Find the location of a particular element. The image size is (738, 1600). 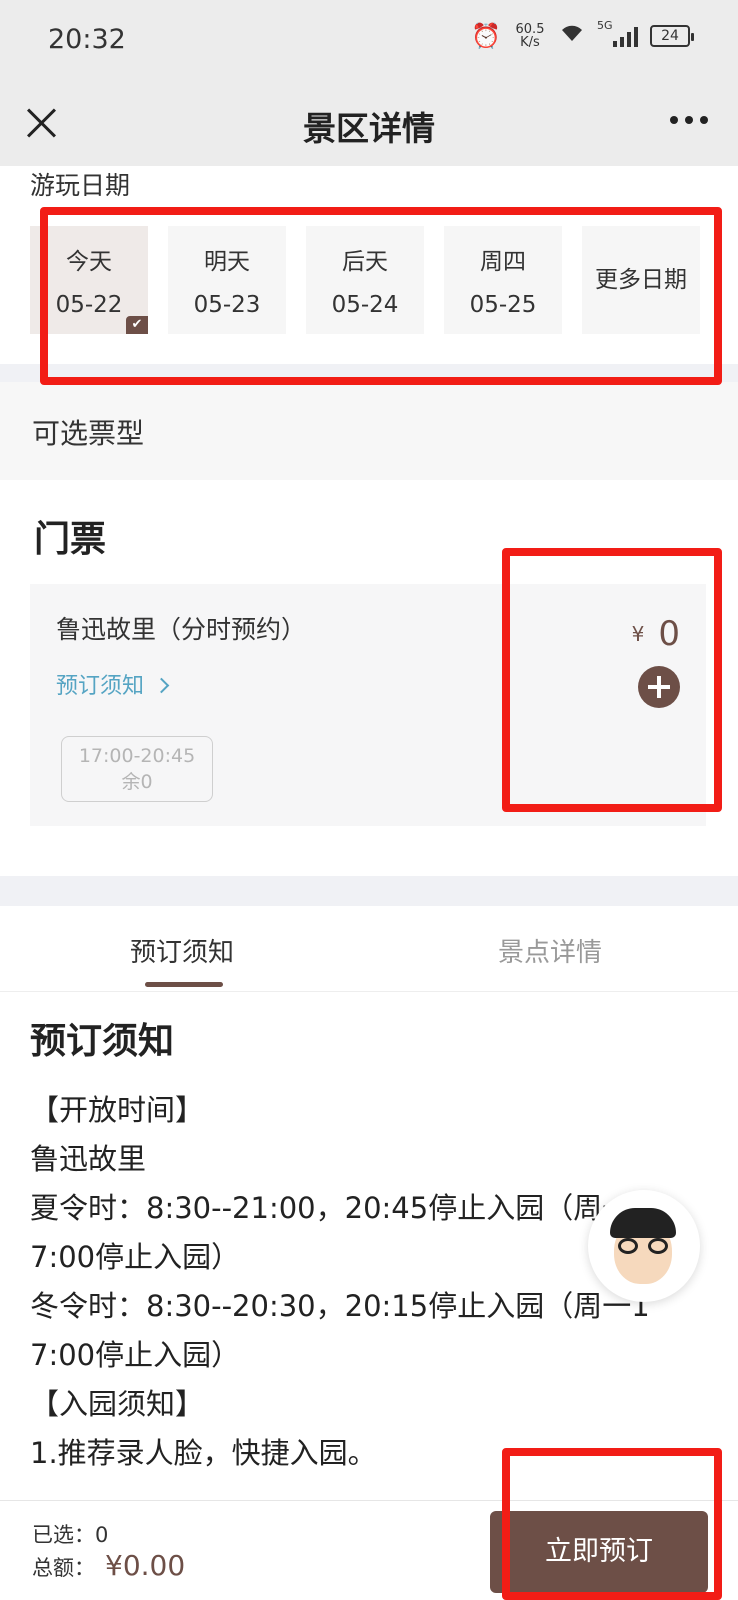

date-option-day: 明天 is located at coordinates (227, 262).